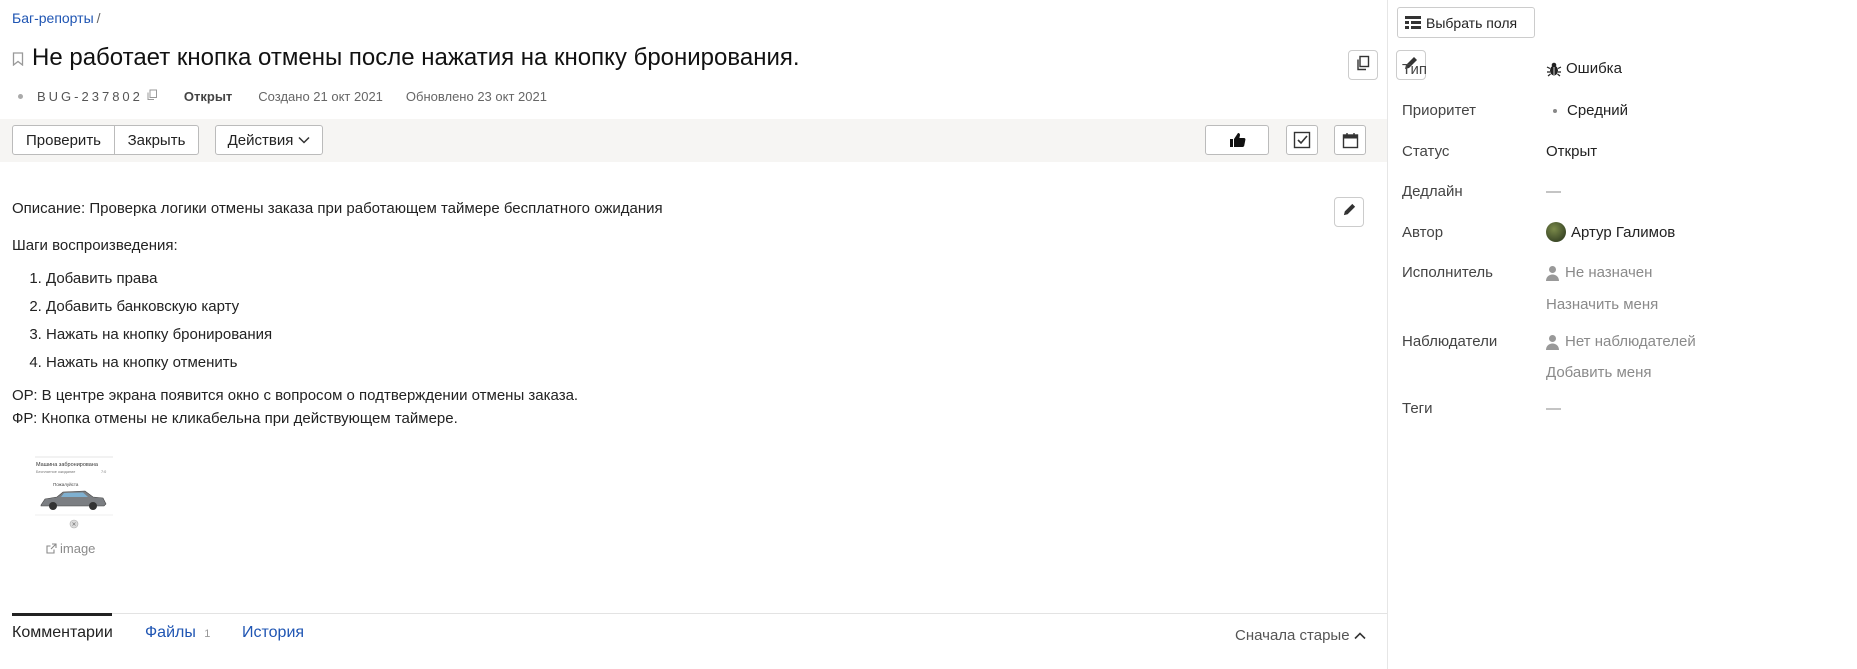 The image size is (1857, 669). I want to click on tab-comments: Комментарии, so click(62, 633).